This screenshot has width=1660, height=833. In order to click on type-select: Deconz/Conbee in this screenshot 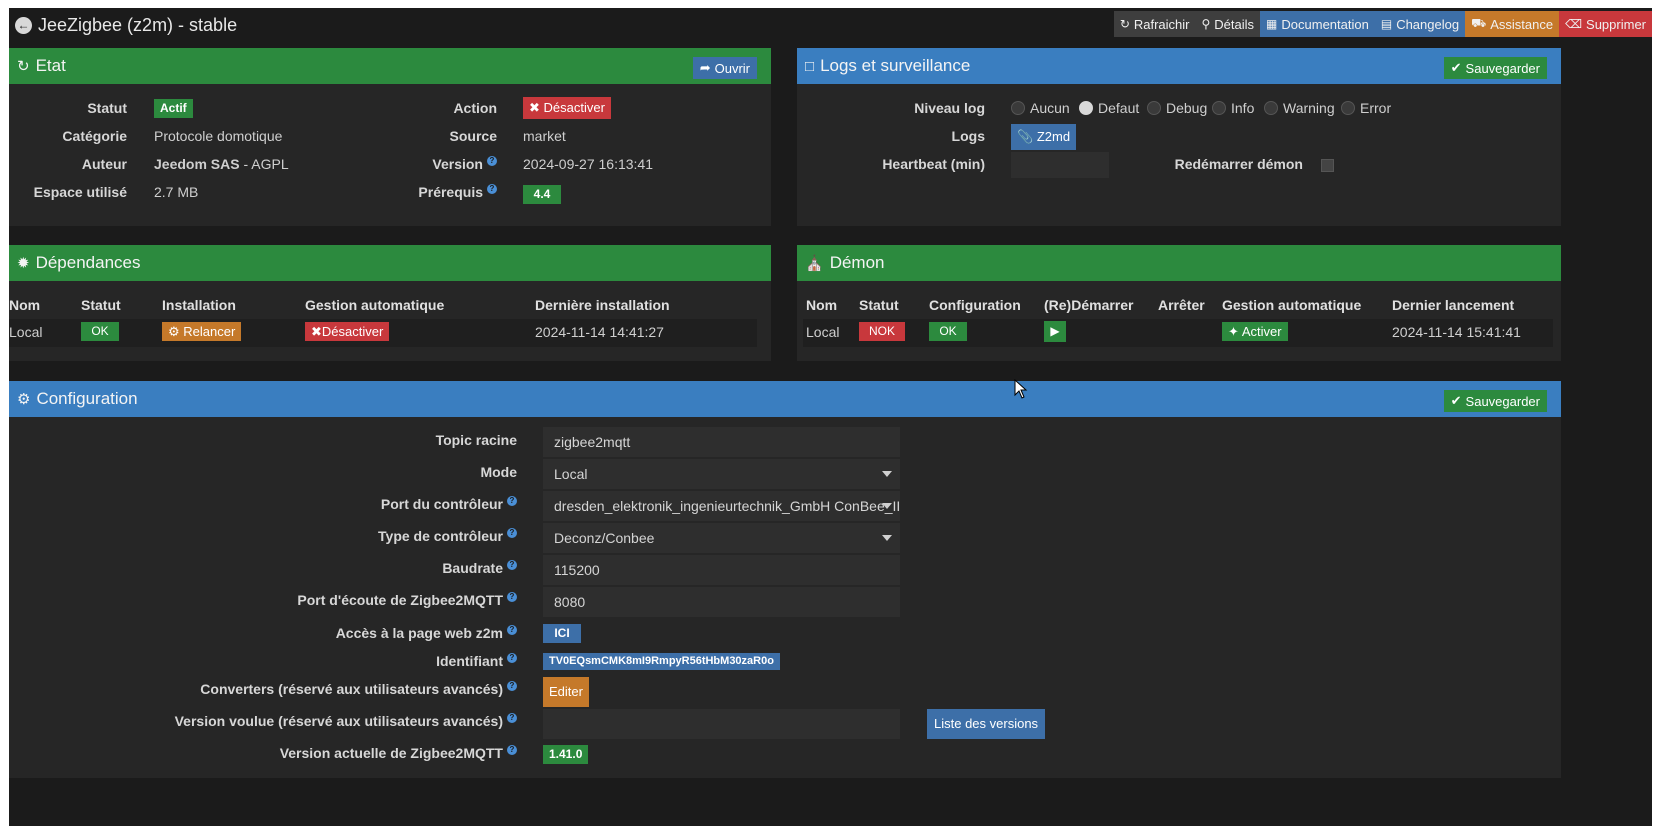, I will do `click(721, 538)`.